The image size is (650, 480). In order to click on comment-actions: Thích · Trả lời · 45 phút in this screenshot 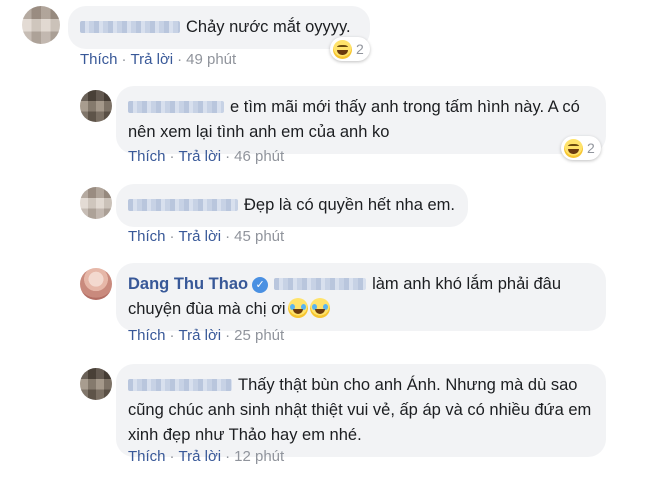, I will do `click(206, 236)`.